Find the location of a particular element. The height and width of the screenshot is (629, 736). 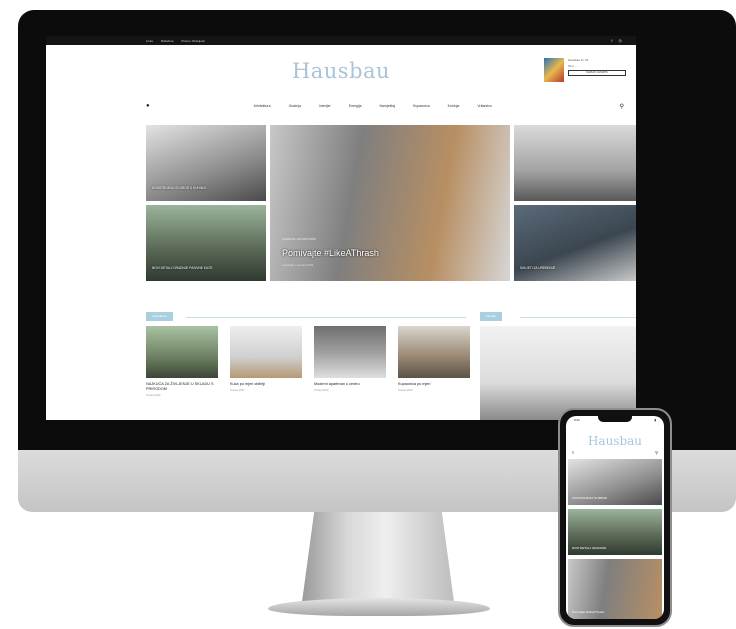

phone-time: 9:41 is located at coordinates (577, 420).